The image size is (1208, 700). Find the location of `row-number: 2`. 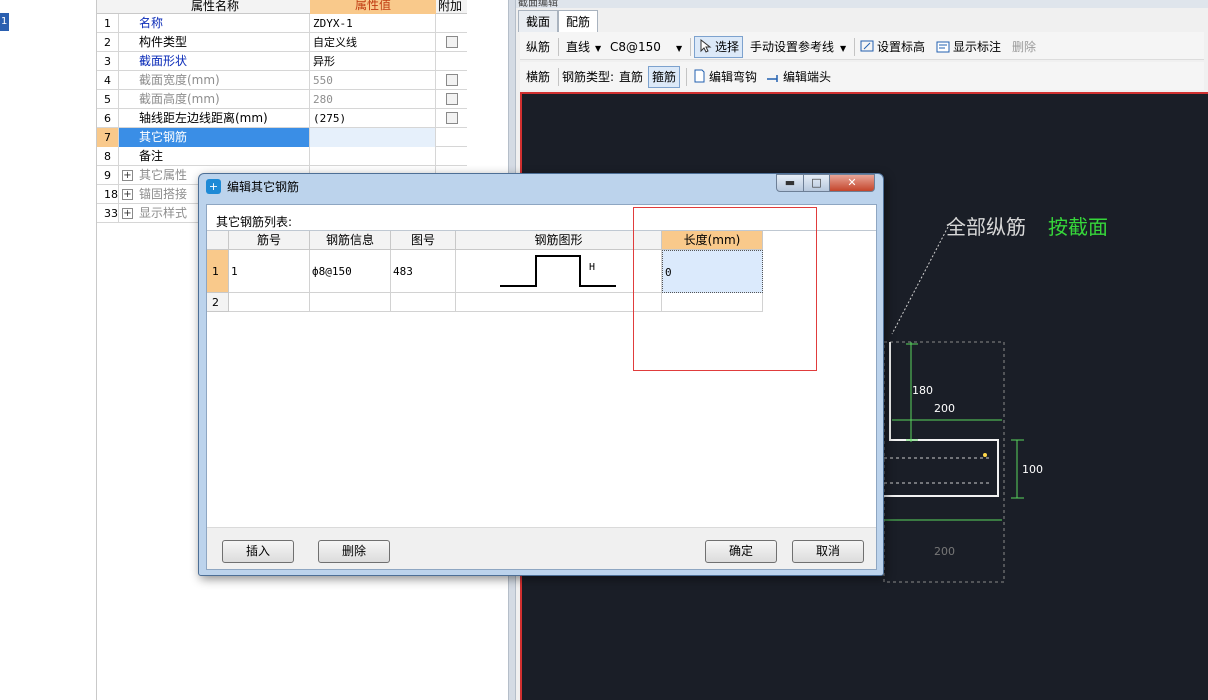

row-number: 2 is located at coordinates (218, 302).